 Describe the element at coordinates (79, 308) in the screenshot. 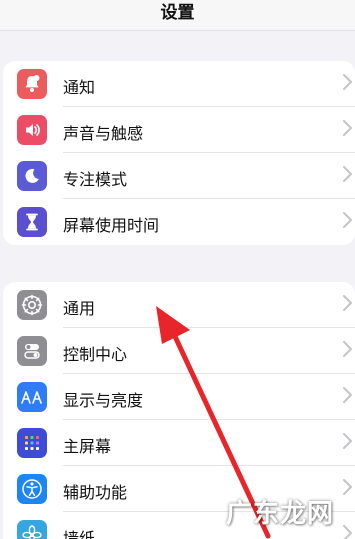

I see `settings-row-label: 通用` at that location.